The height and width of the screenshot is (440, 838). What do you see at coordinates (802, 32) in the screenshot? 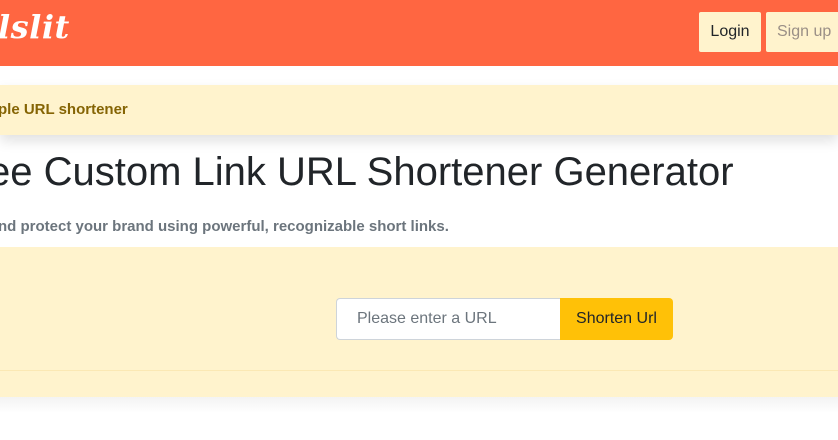
I see `signup-button: Sign up` at bounding box center [802, 32].